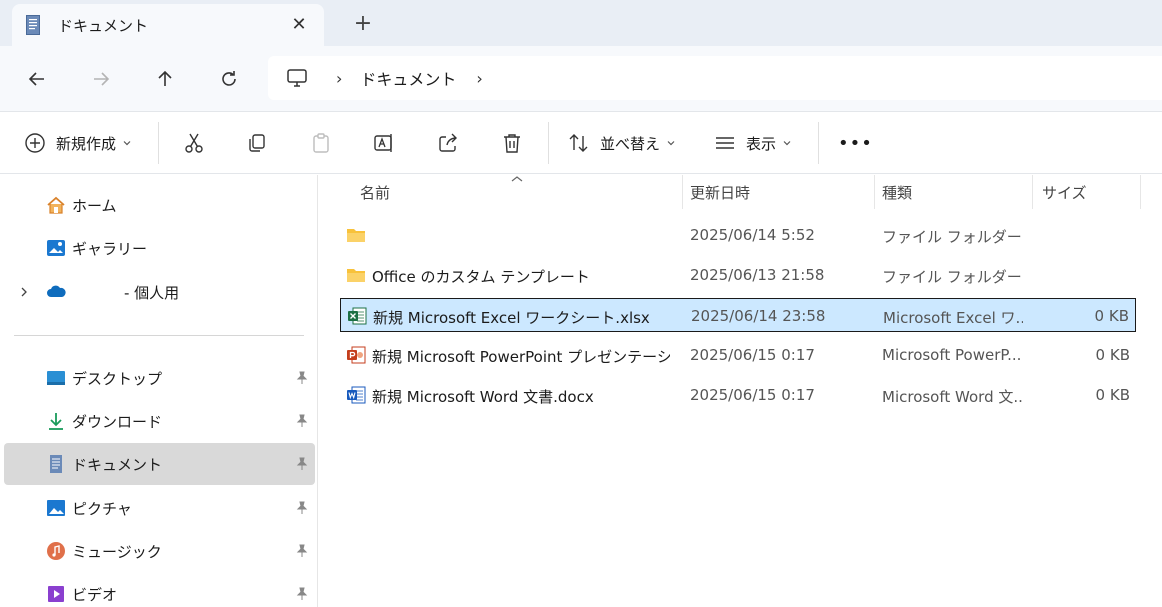 The width and height of the screenshot is (1162, 607). I want to click on up-button, so click(165, 79).